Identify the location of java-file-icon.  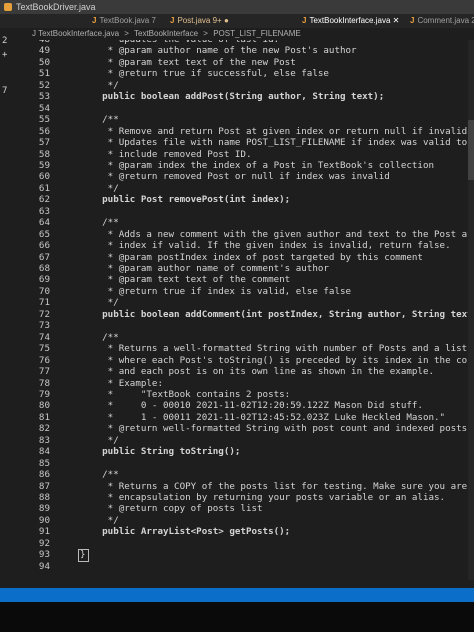
(8, 7).